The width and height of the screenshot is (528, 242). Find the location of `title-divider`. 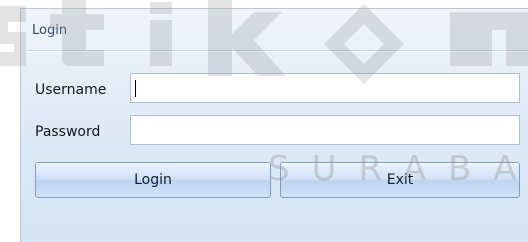

title-divider is located at coordinates (277, 51).